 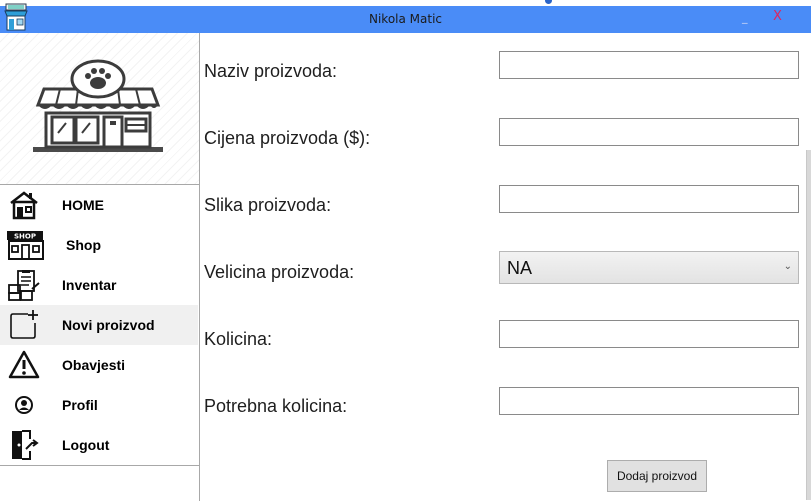 I want to click on sidebar-item-inventar: Inventar, so click(x=99, y=285).